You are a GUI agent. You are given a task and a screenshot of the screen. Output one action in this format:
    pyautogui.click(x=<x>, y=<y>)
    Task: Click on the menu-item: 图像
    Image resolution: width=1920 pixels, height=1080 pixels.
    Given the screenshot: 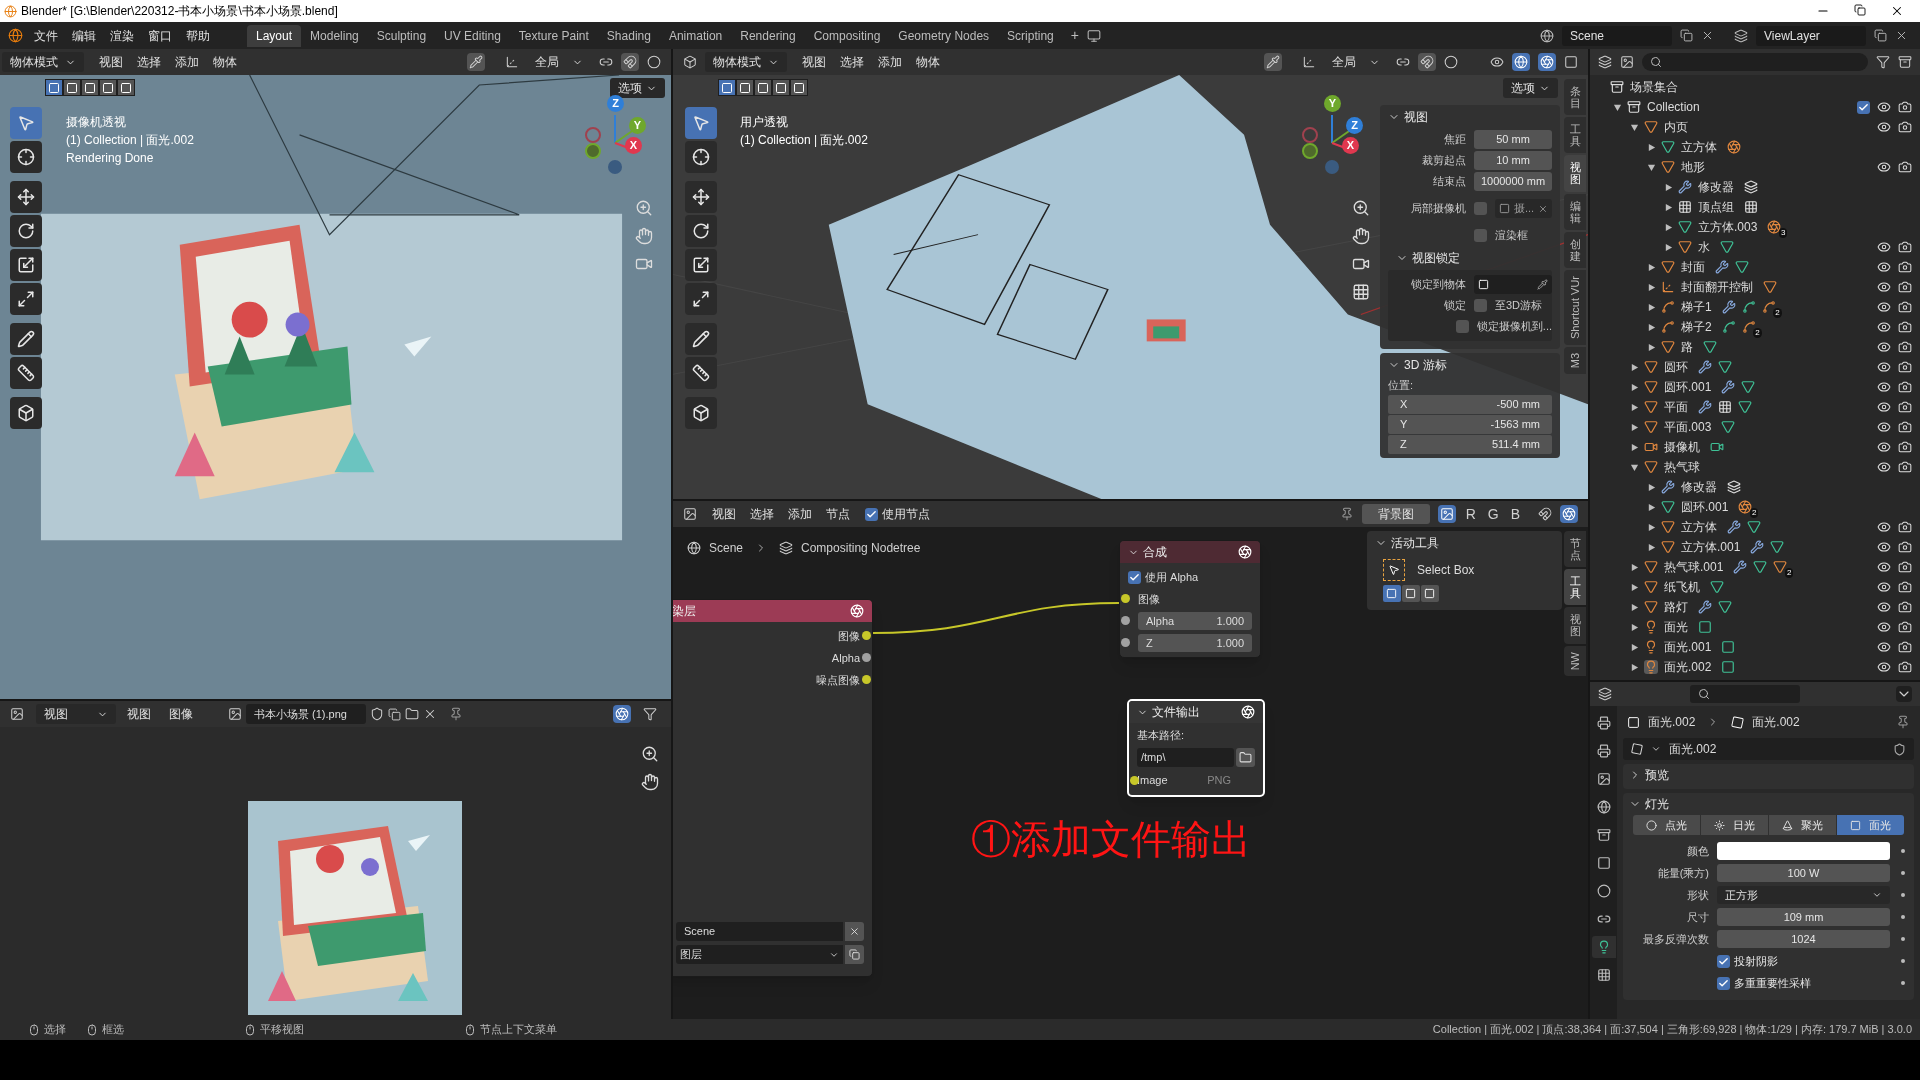 What is the action you would take?
    pyautogui.click(x=181, y=714)
    